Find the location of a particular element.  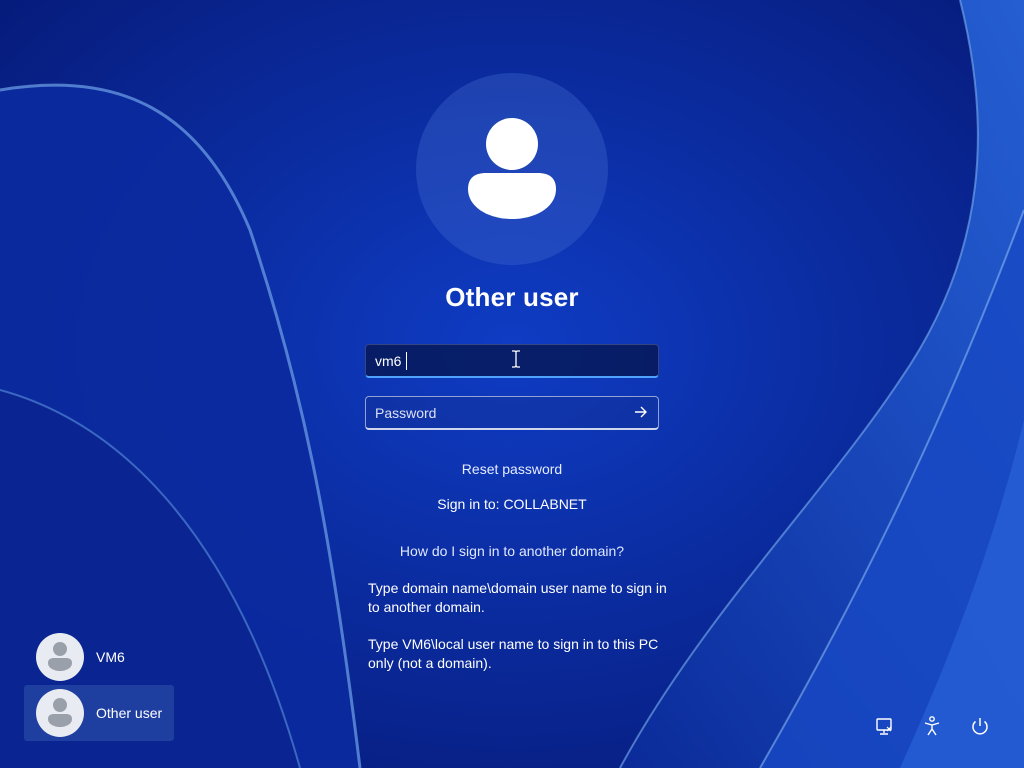

reset-password-link: Reset password is located at coordinates (512, 469).